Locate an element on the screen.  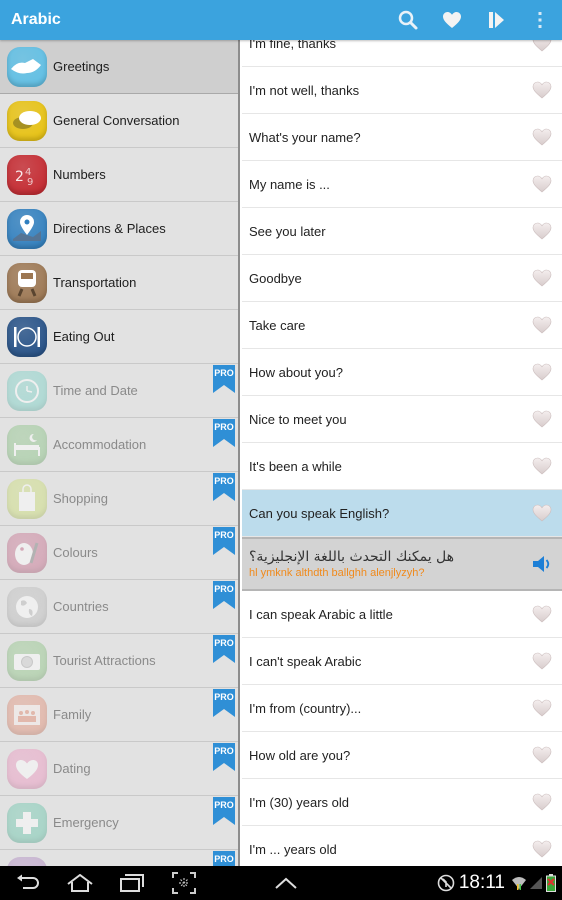
phrase-item: I can't speak Arabic is located at coordinates (402, 661).